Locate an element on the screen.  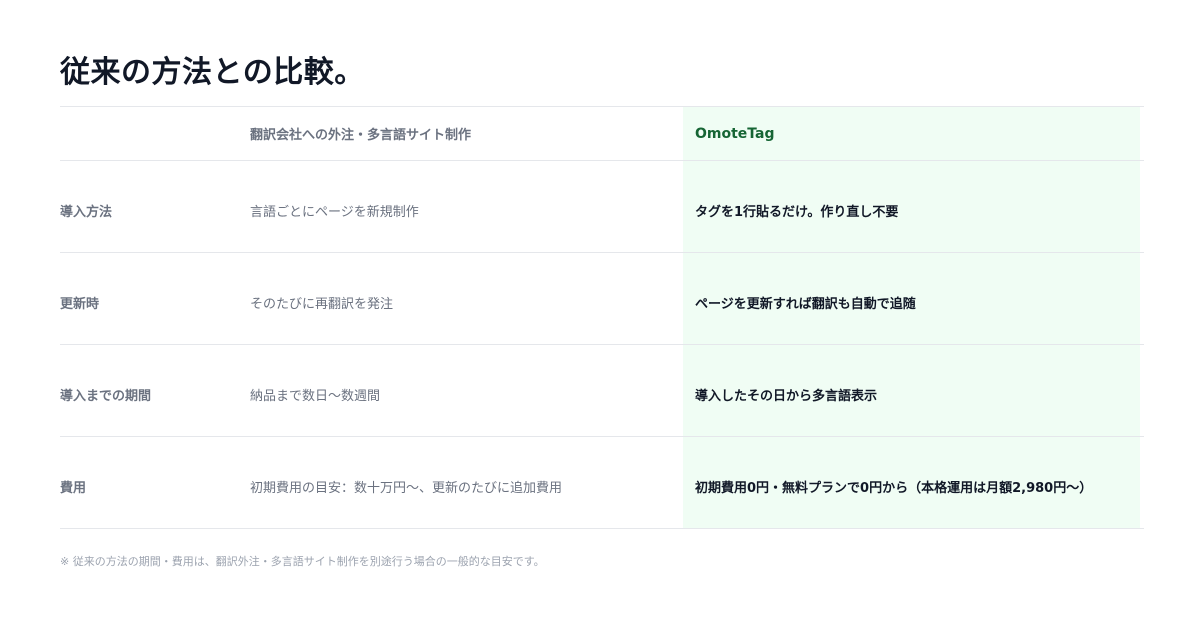
header-old-method: 翻訳会社への外注・多言語サイト制作 is located at coordinates (361, 135).